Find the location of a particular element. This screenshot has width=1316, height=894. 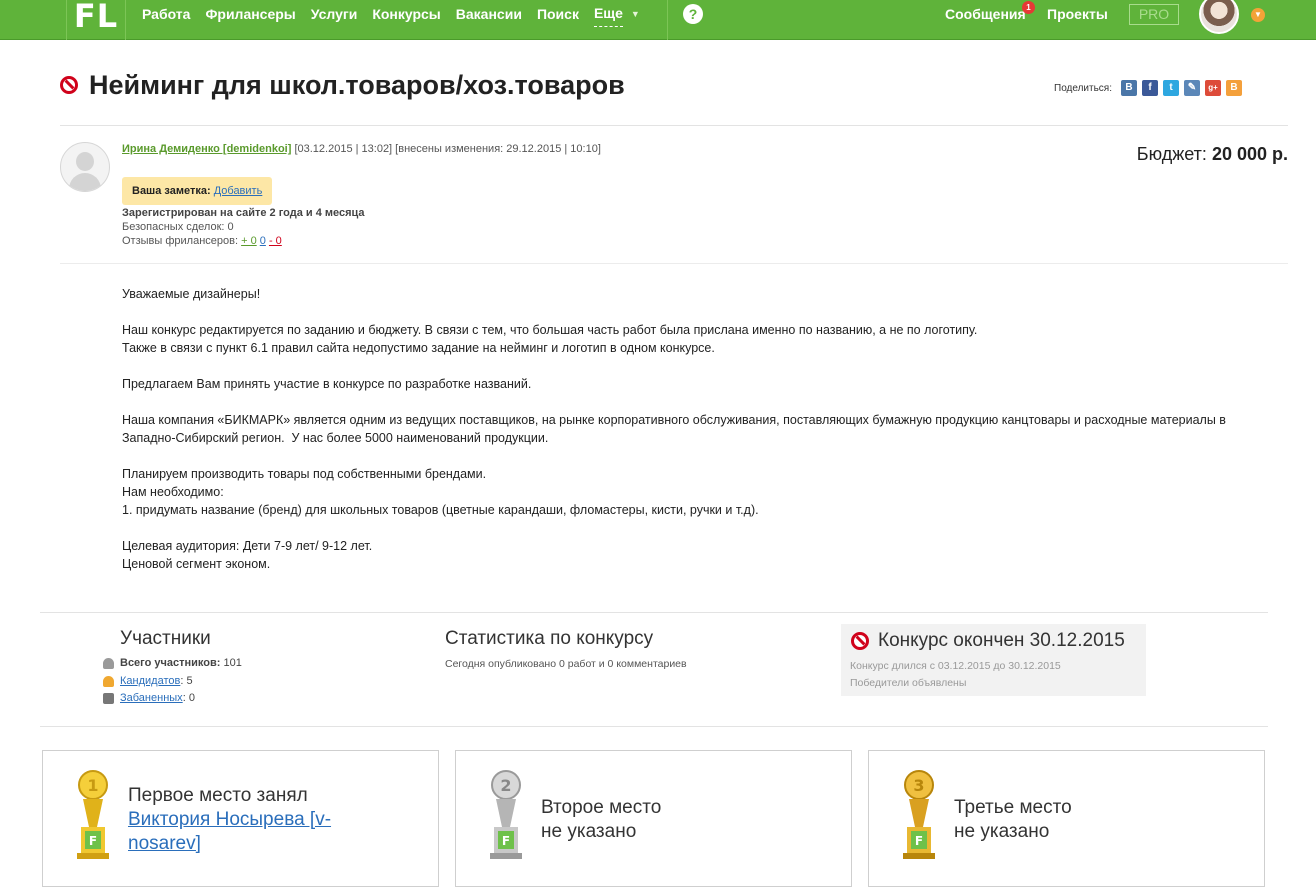

third-place-status: не указано is located at coordinates (1002, 831).